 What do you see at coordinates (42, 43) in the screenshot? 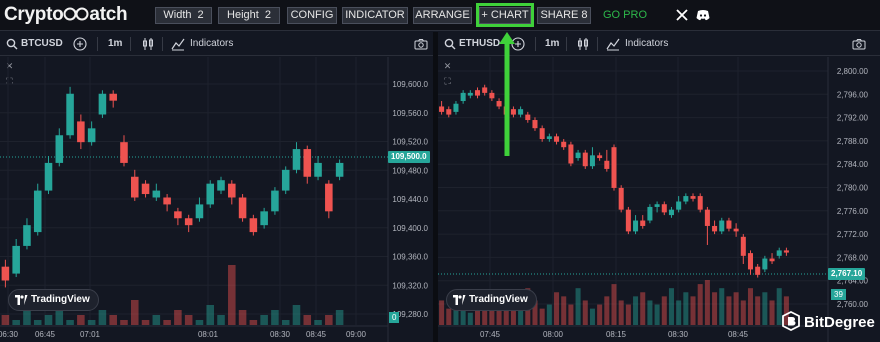
I see `symbol-name: BTCUSD` at bounding box center [42, 43].